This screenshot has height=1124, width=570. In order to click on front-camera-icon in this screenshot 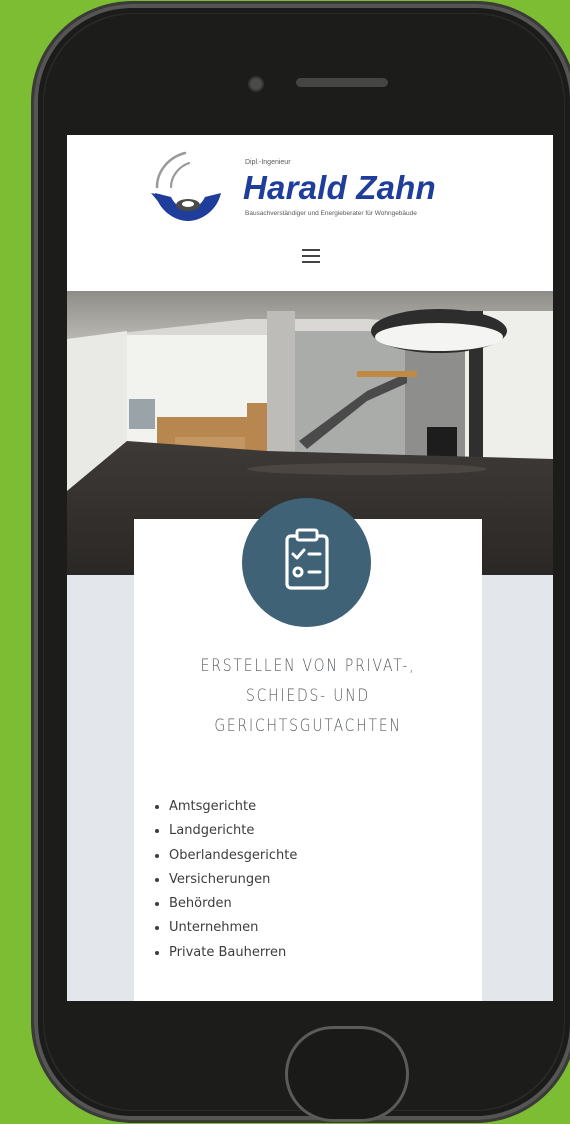, I will do `click(256, 84)`.